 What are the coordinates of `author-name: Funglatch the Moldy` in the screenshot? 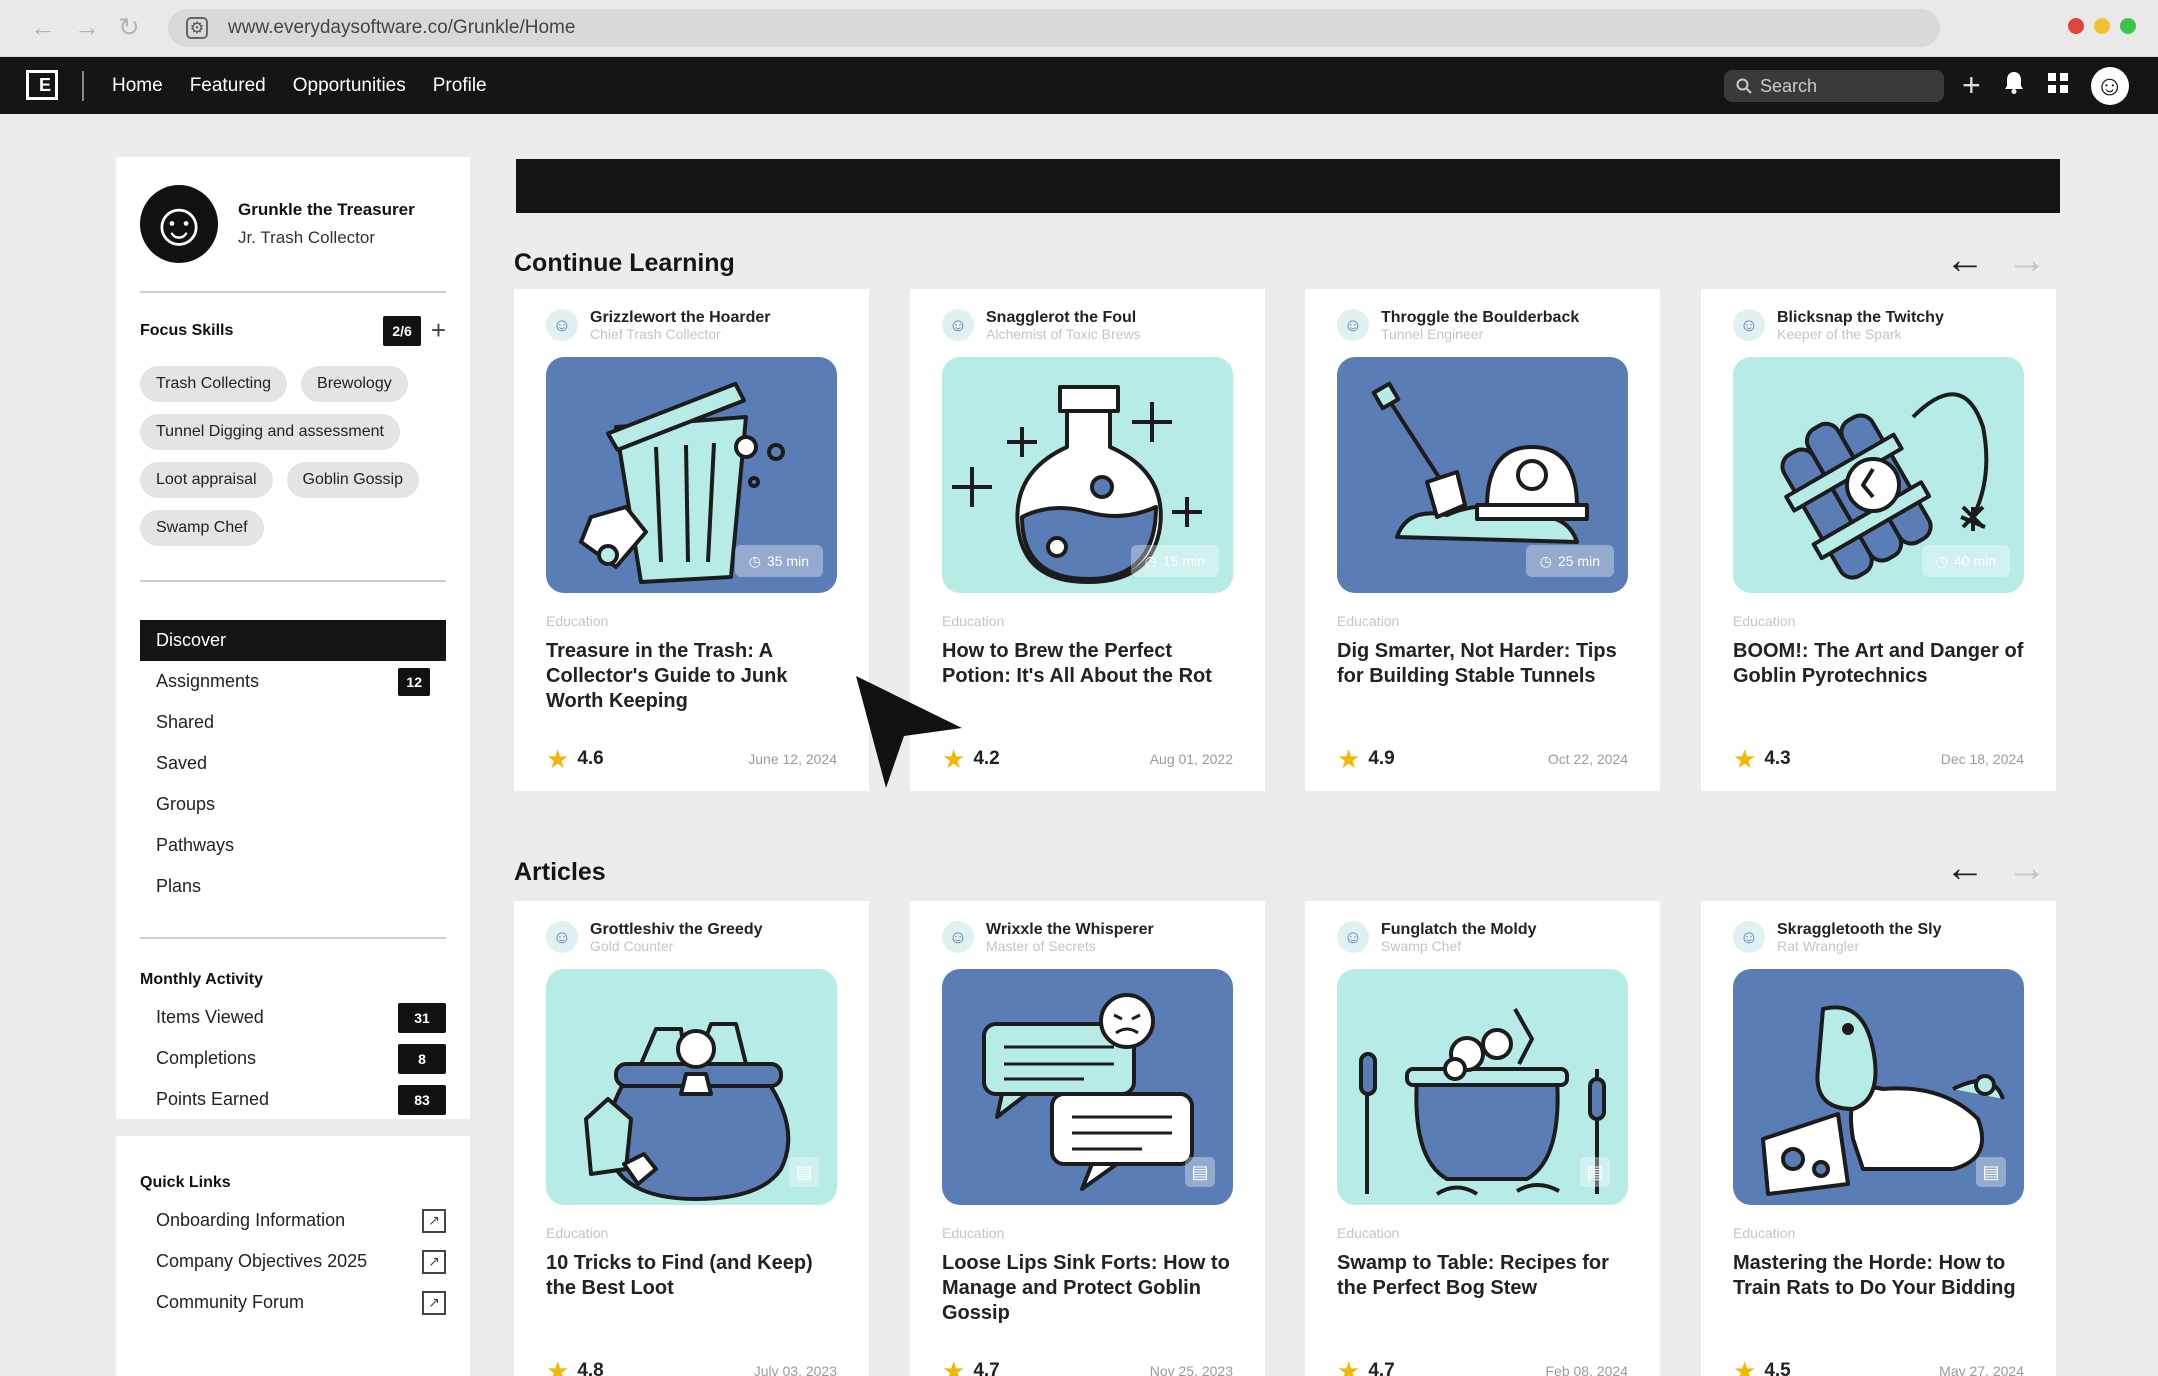 It's located at (1459, 929).